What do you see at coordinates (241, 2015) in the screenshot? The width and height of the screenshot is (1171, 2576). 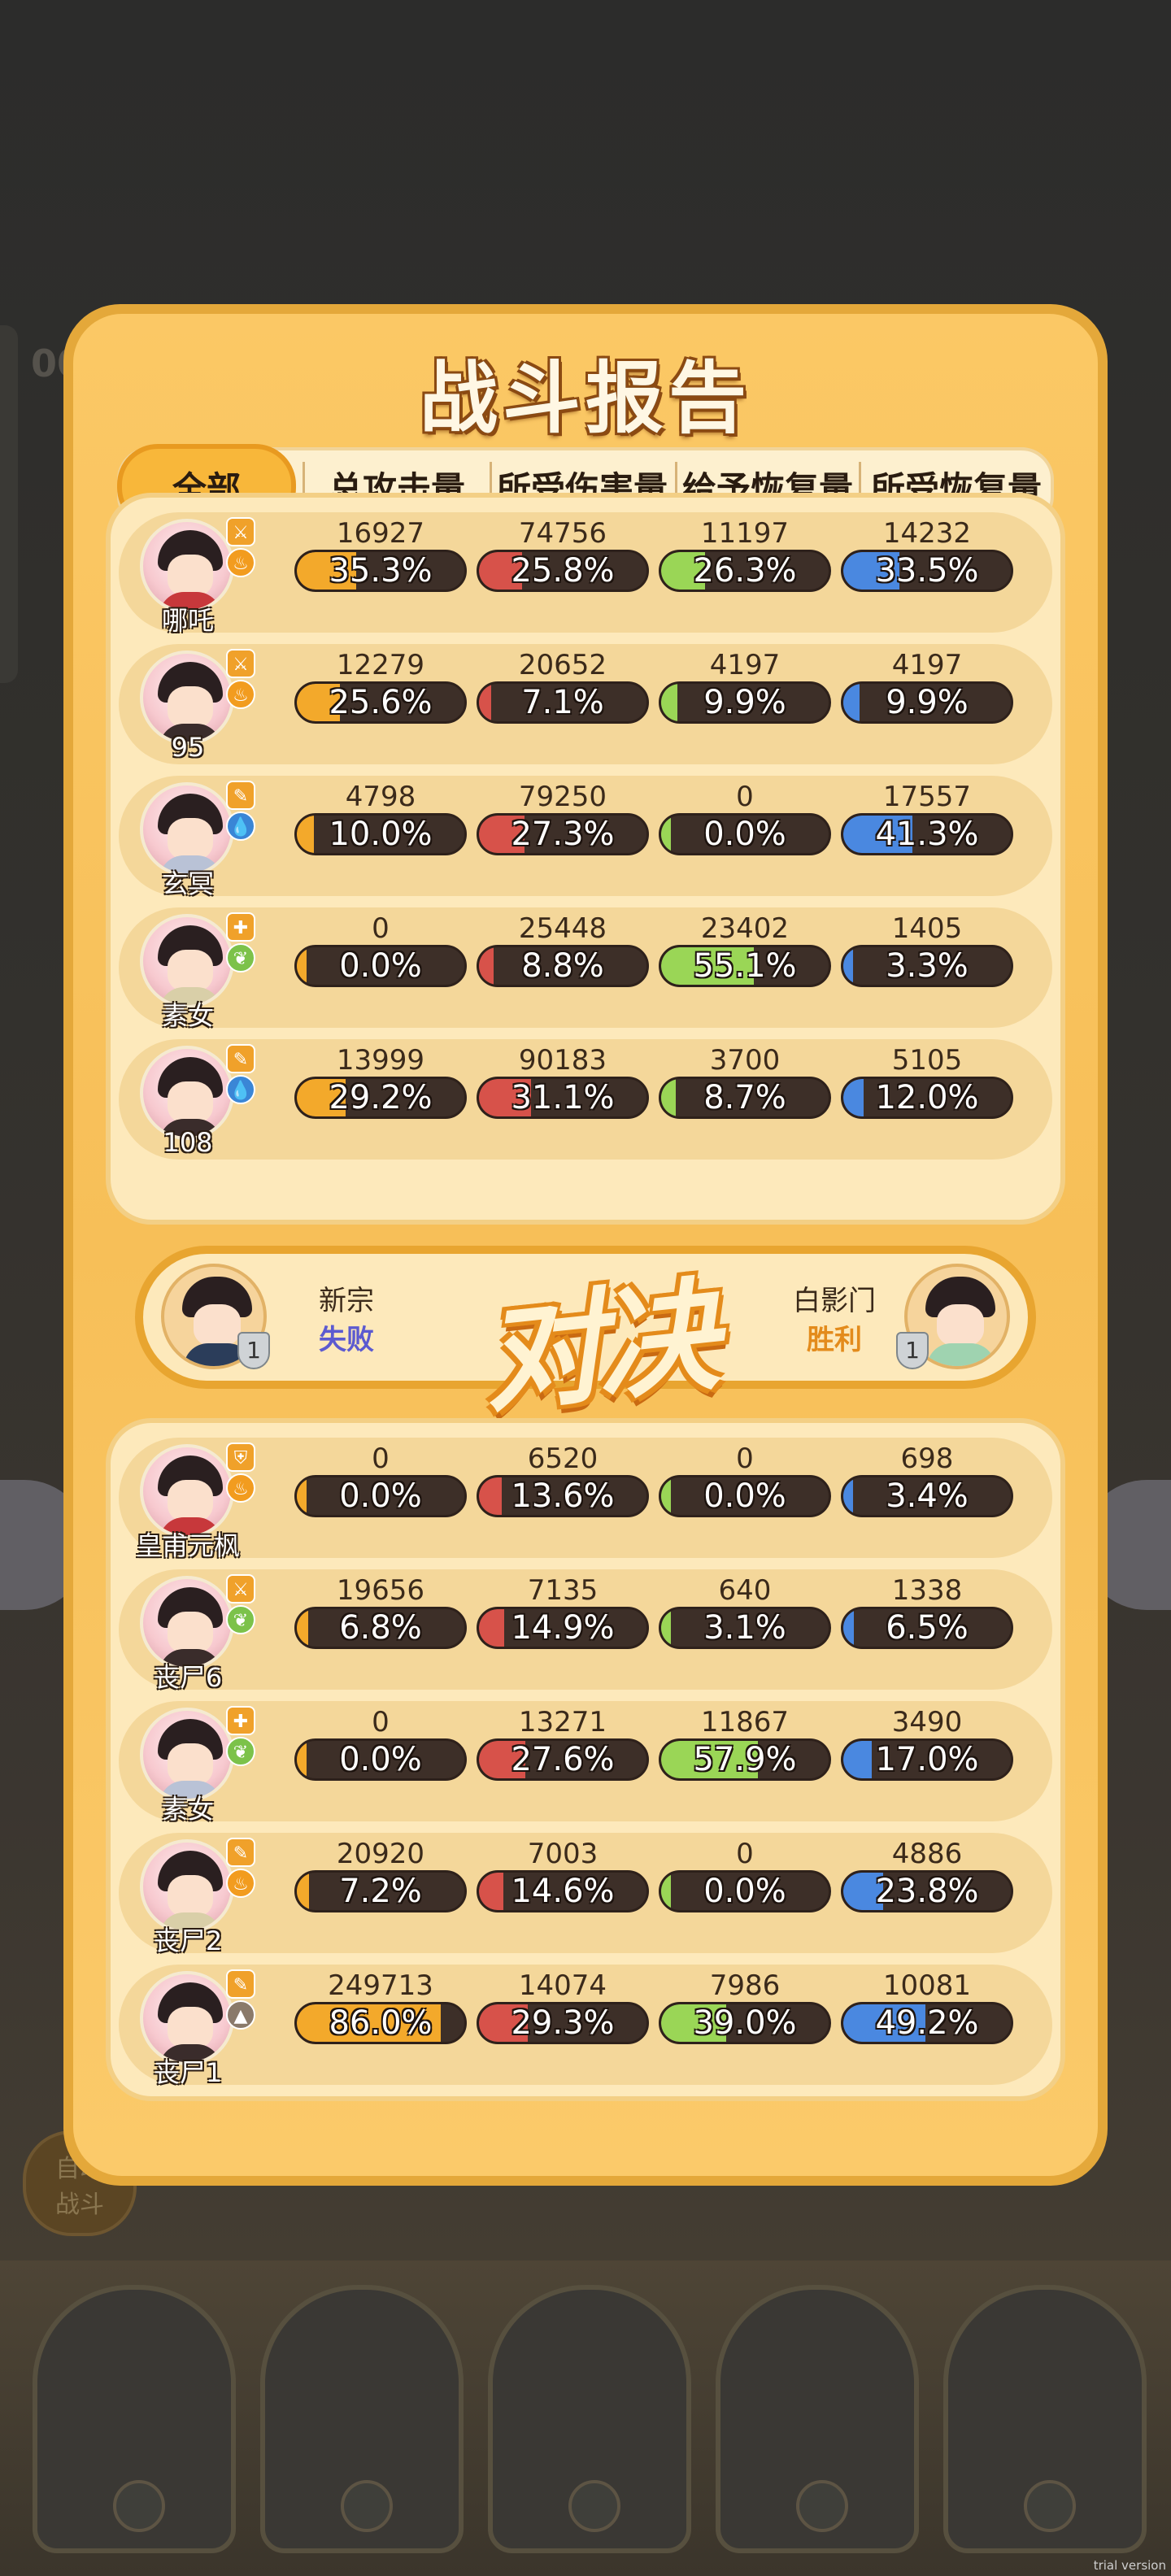 I see `earth-element-icon: ▲` at bounding box center [241, 2015].